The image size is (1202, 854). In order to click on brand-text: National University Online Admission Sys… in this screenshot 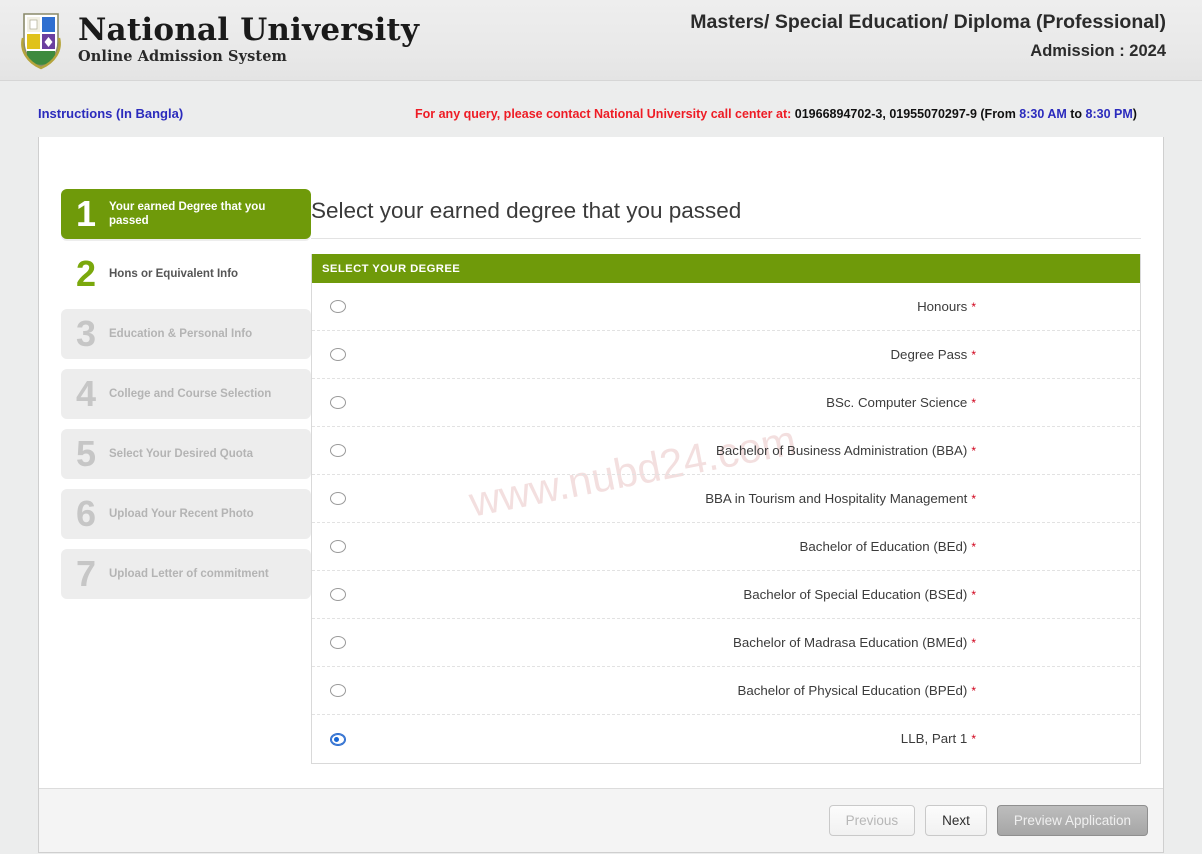, I will do `click(248, 39)`.